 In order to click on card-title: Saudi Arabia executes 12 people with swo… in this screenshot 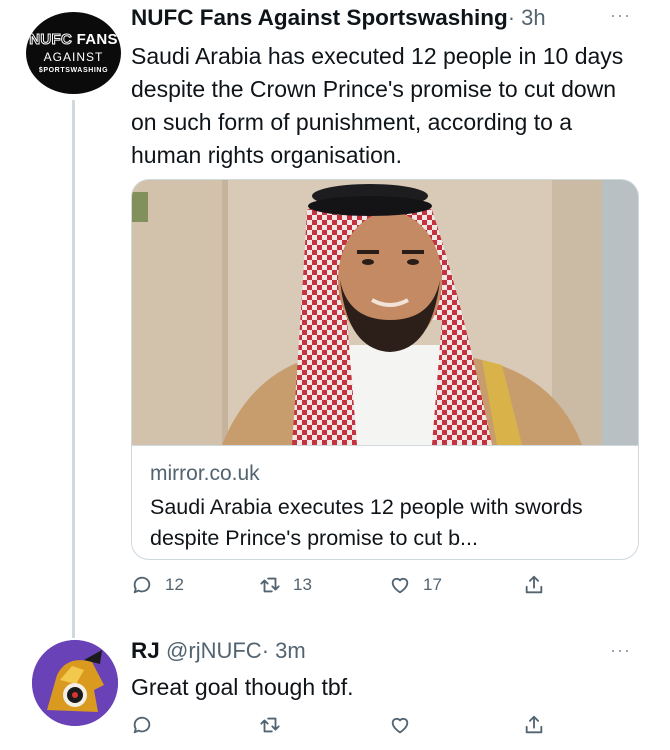, I will do `click(366, 522)`.